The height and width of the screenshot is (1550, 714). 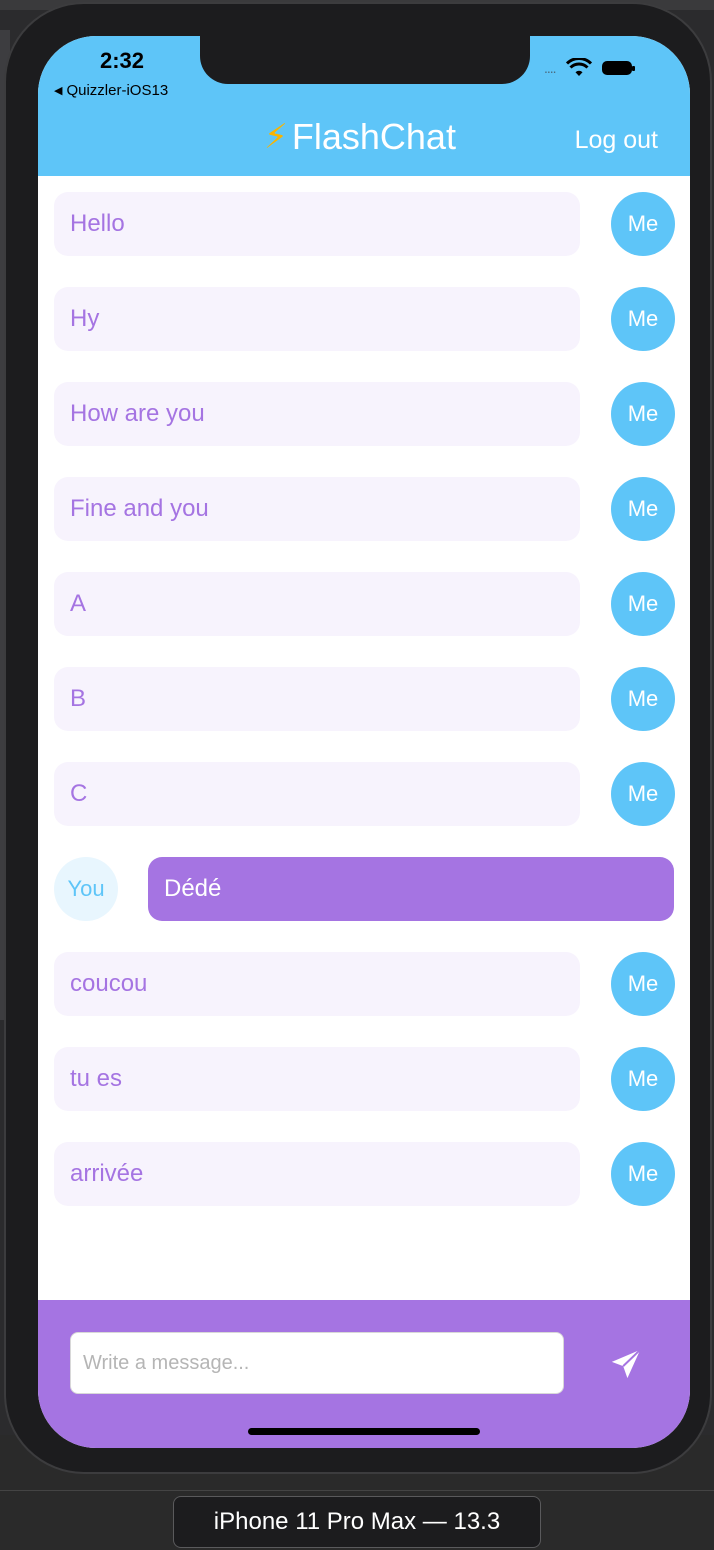 What do you see at coordinates (317, 1079) in the screenshot?
I see `message-bubble-sent: tu es` at bounding box center [317, 1079].